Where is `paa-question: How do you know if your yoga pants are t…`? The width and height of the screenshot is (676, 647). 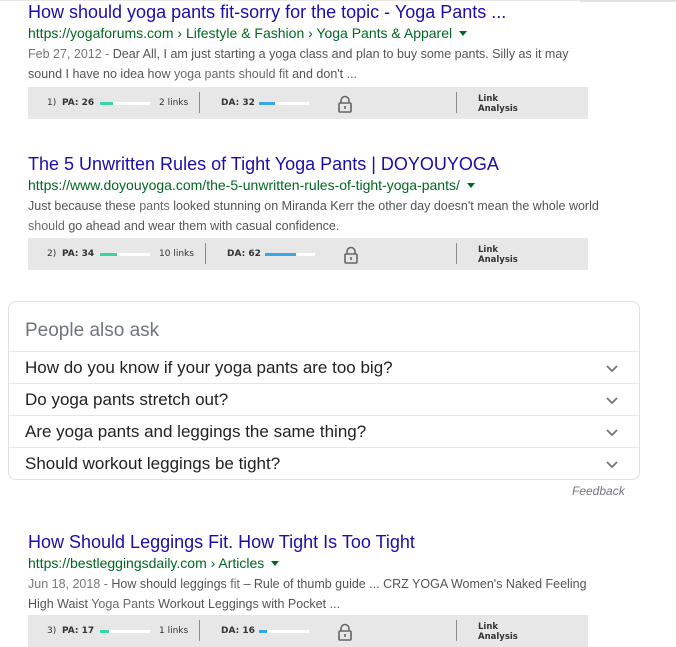
paa-question: How do you know if your yoga pants are t… is located at coordinates (324, 367).